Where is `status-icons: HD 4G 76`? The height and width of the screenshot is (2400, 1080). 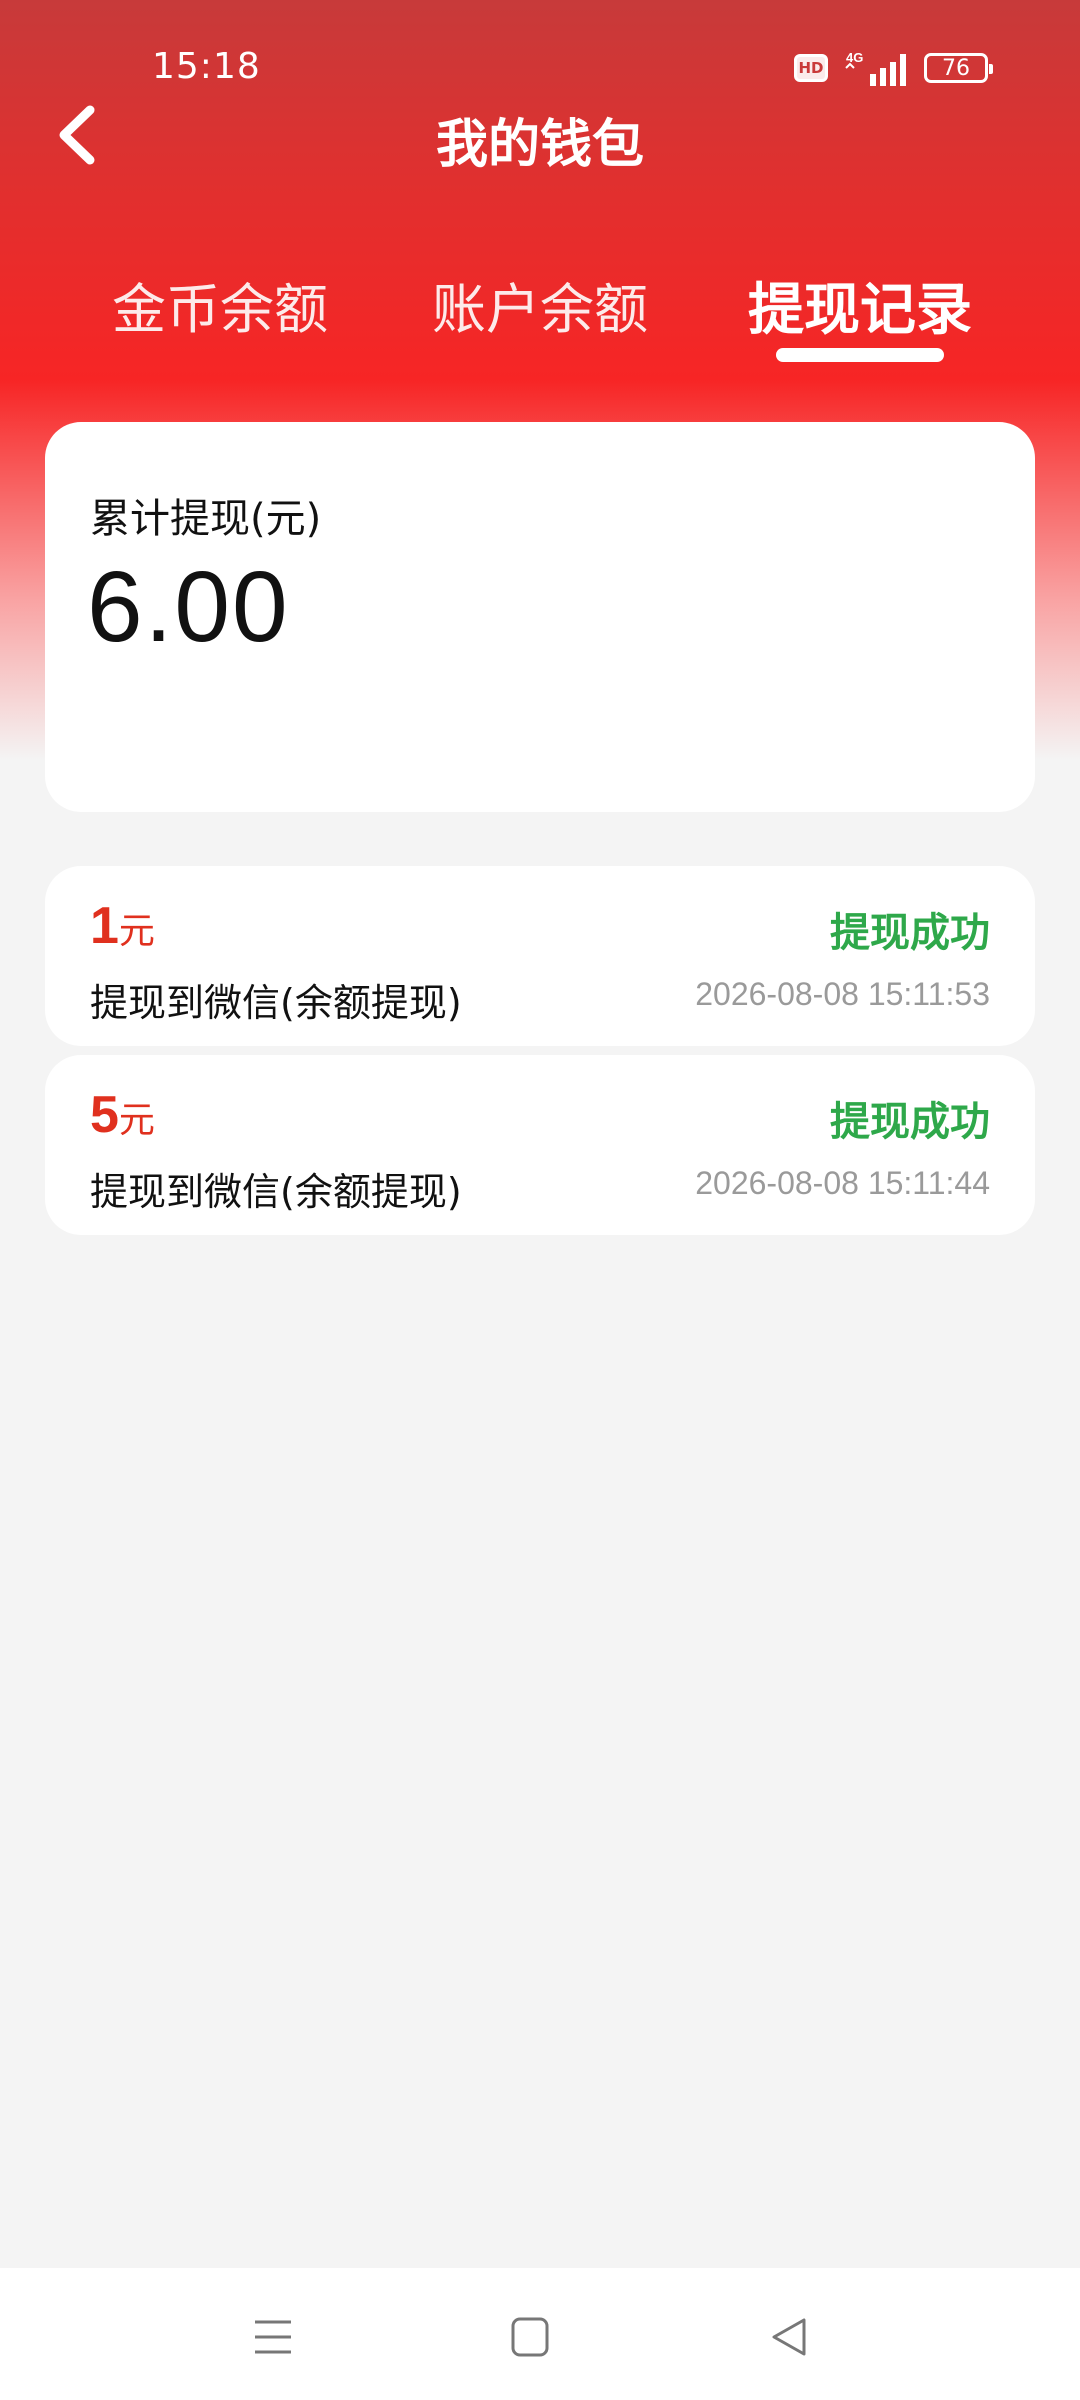
status-icons: HD 4G 76 is located at coordinates (893, 68).